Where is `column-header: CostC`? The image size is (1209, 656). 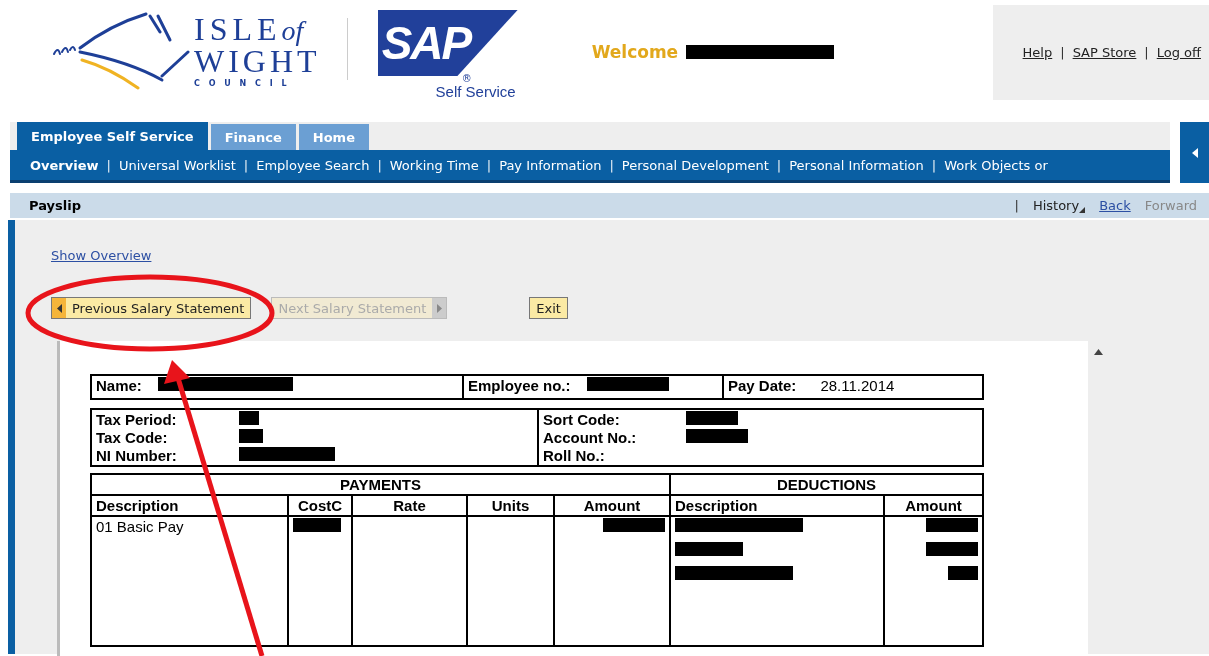 column-header: CostC is located at coordinates (320, 505).